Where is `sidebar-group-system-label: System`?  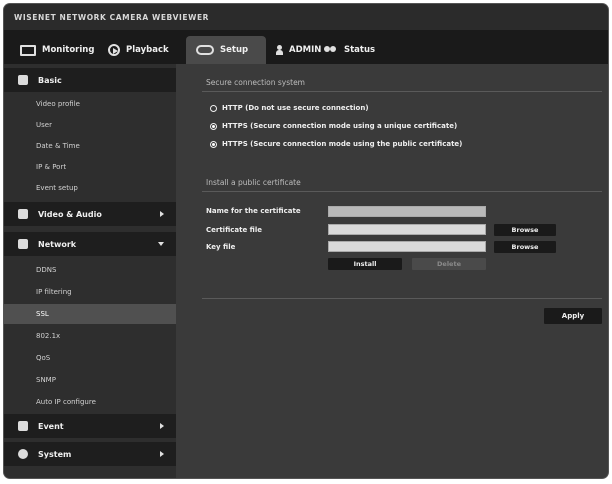
sidebar-group-system-label: System is located at coordinates (55, 454).